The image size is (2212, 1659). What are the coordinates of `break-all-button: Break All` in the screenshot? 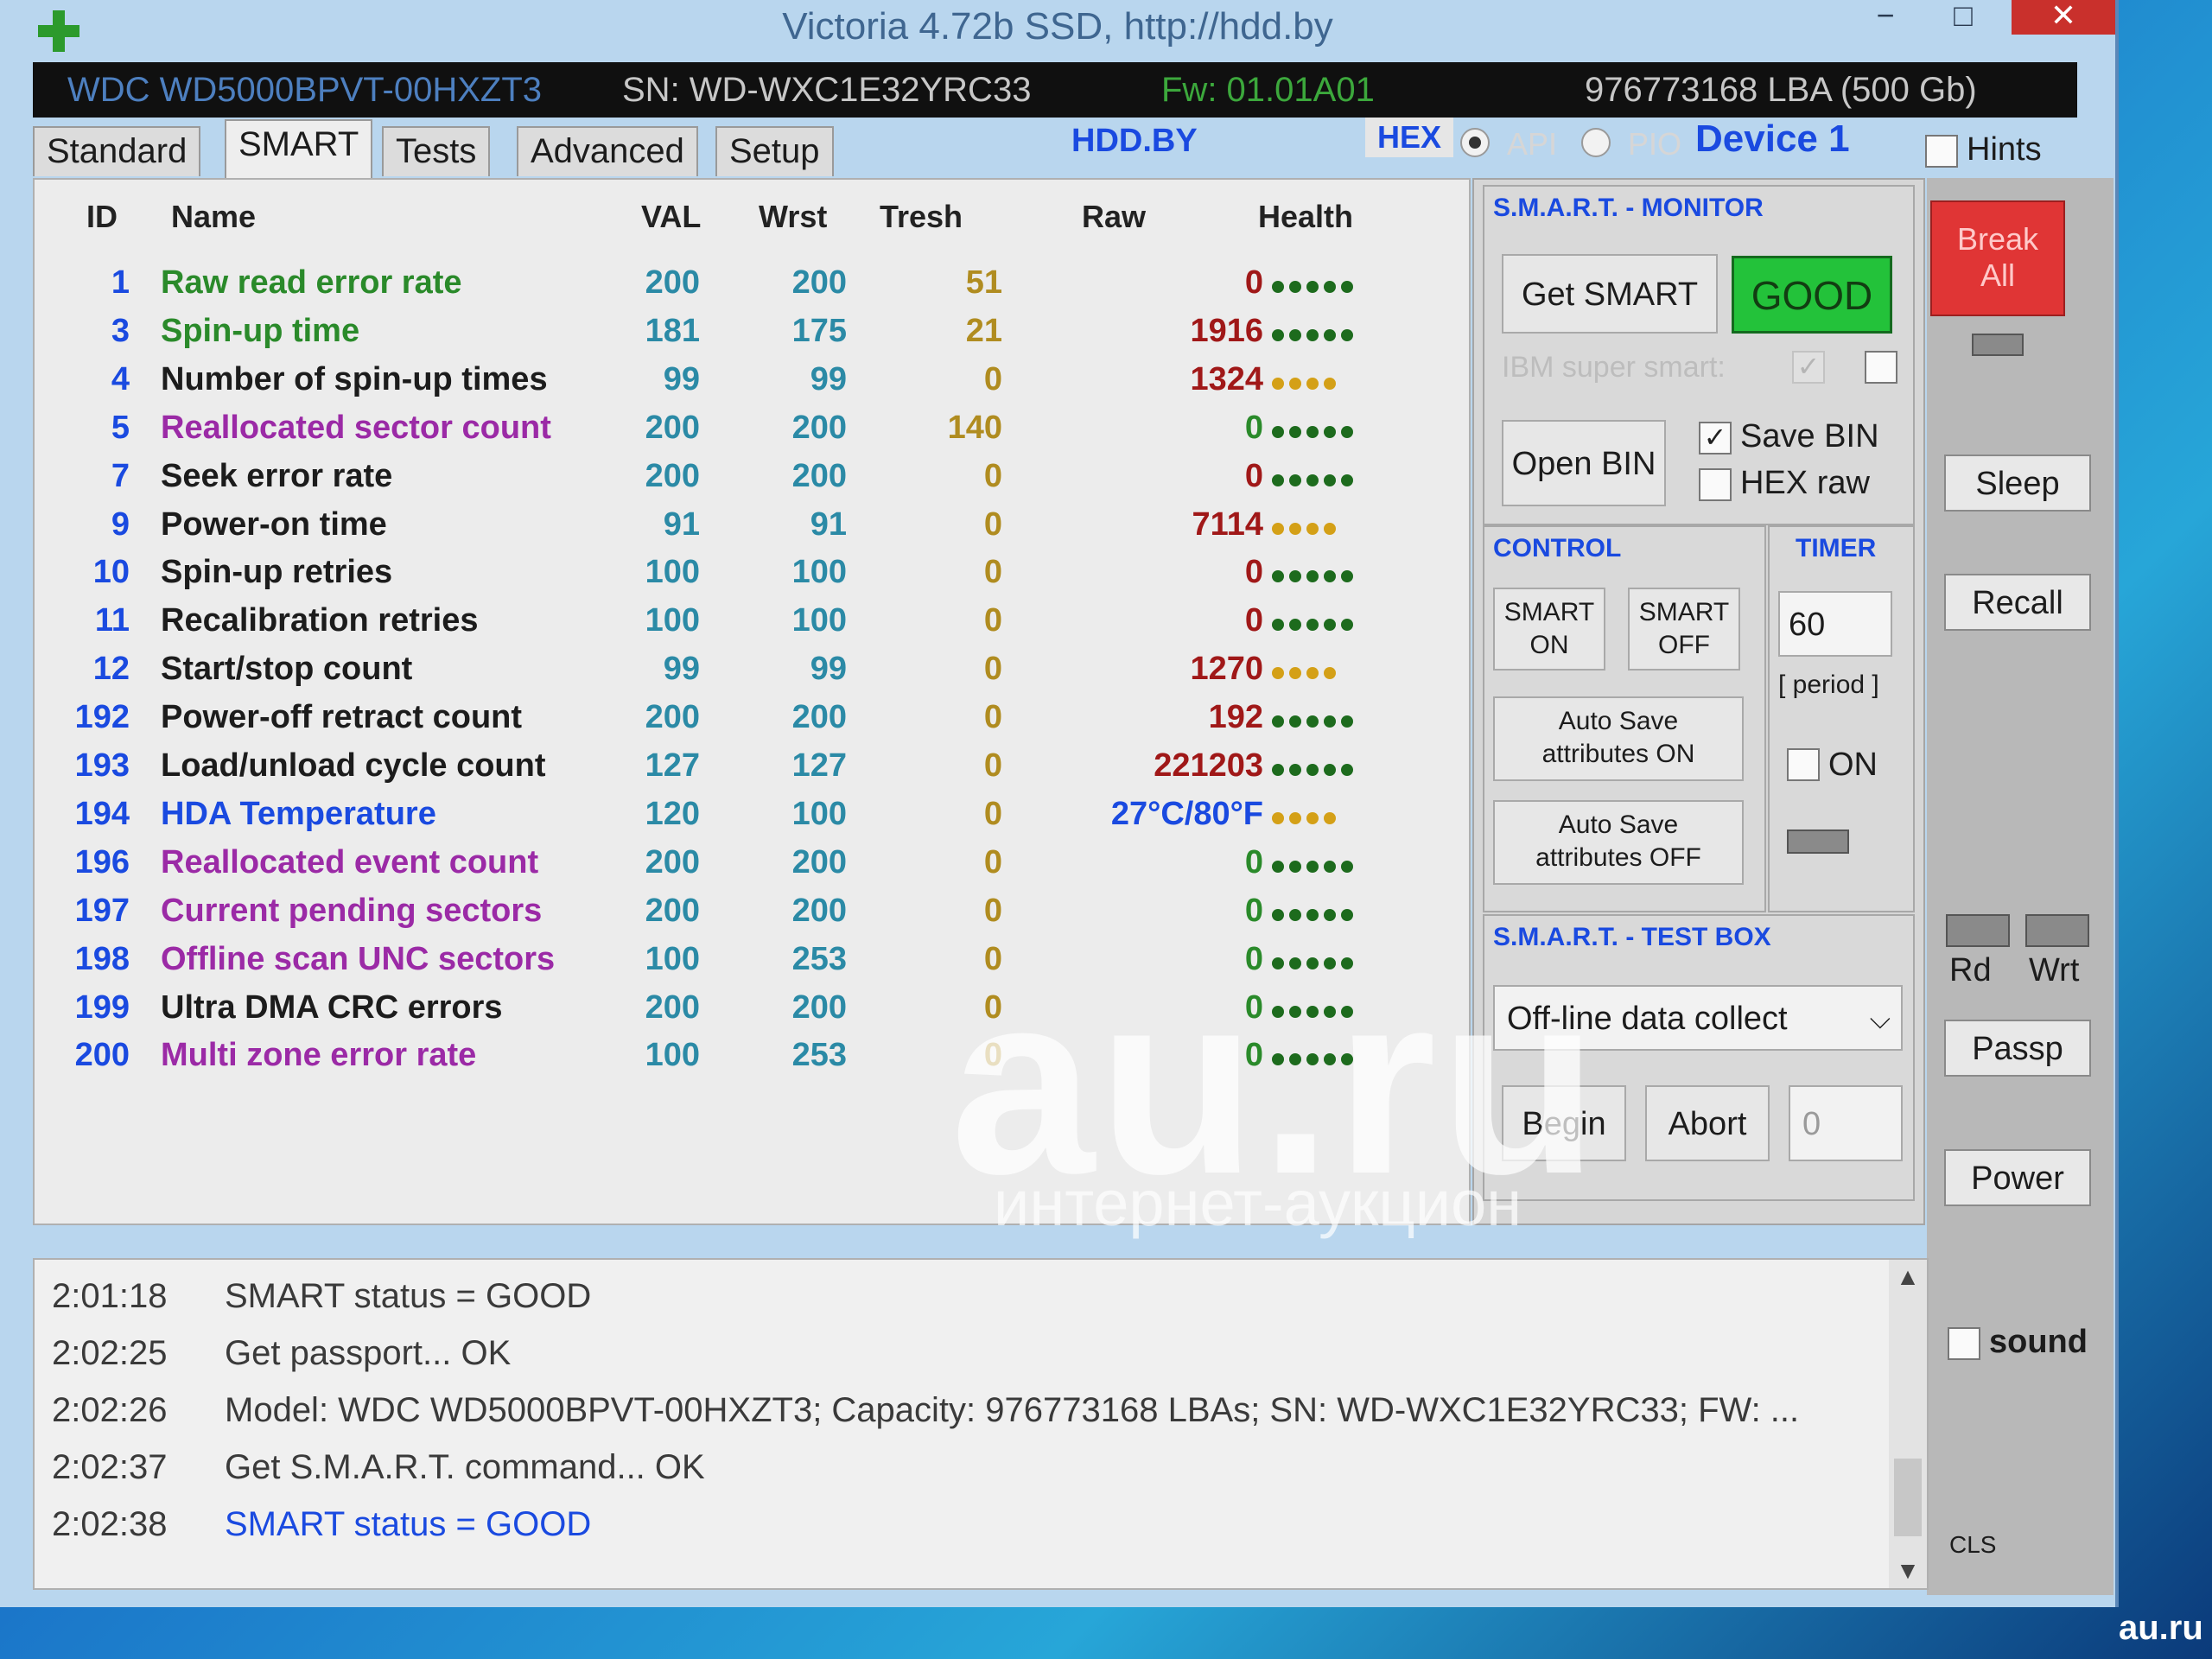 It's located at (1997, 258).